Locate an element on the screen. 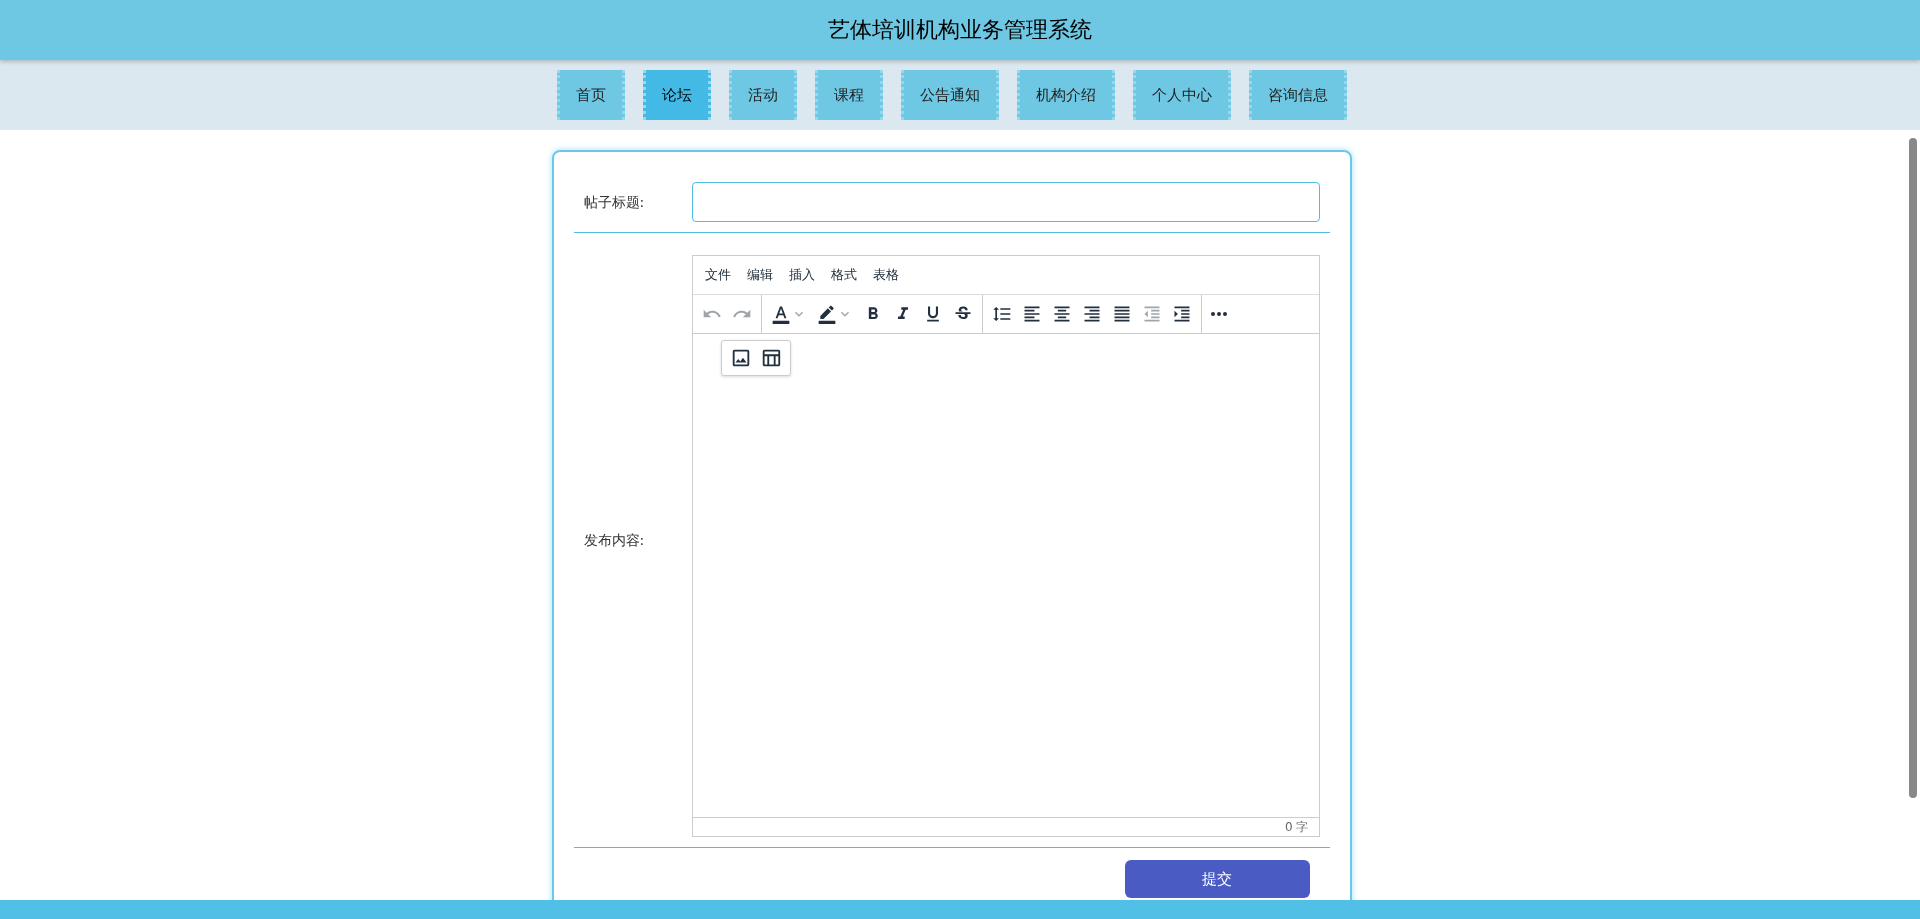 The image size is (1920, 919). menu-item: 文件 is located at coordinates (717, 275).